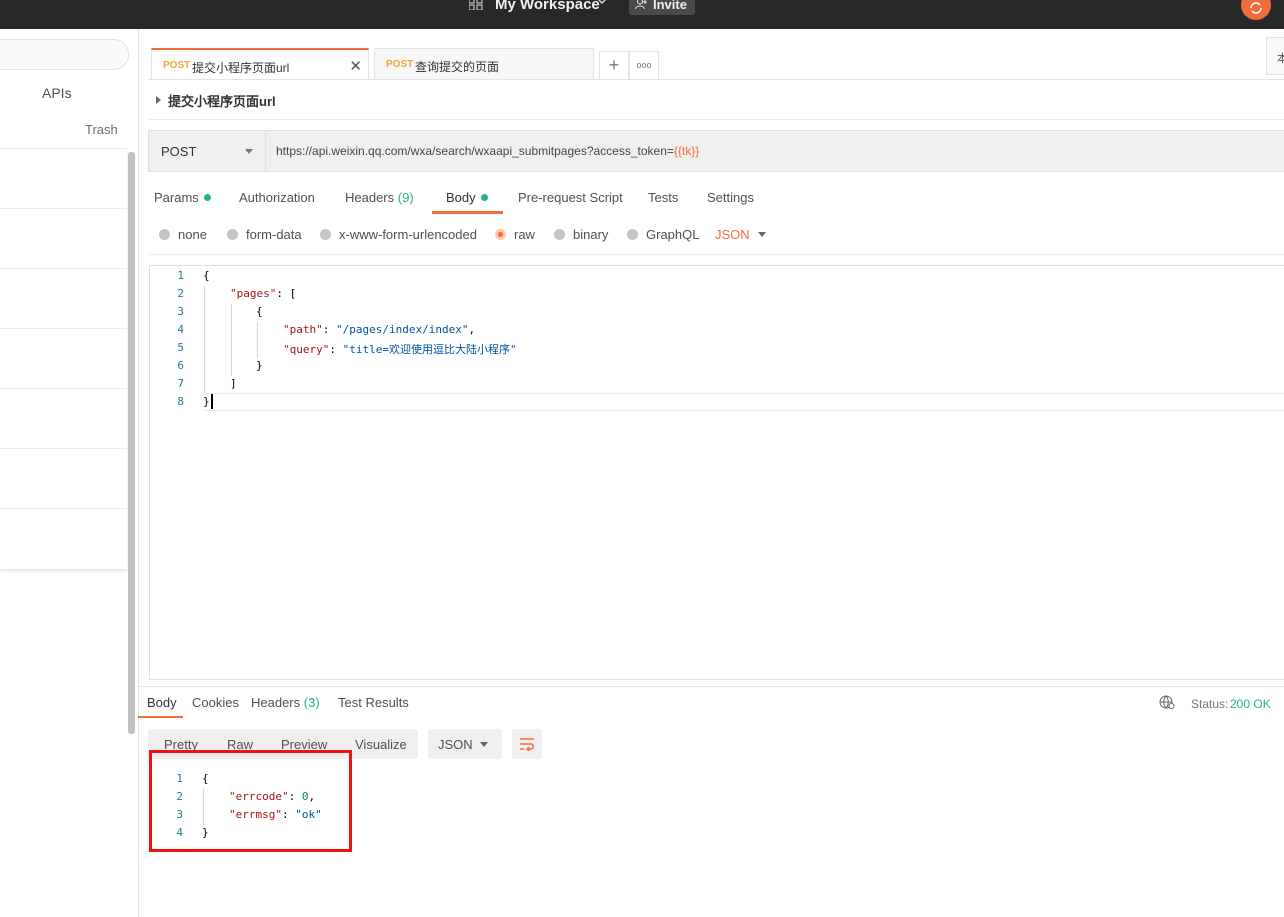 The height and width of the screenshot is (917, 1284). I want to click on language-value: JSON, so click(455, 744).